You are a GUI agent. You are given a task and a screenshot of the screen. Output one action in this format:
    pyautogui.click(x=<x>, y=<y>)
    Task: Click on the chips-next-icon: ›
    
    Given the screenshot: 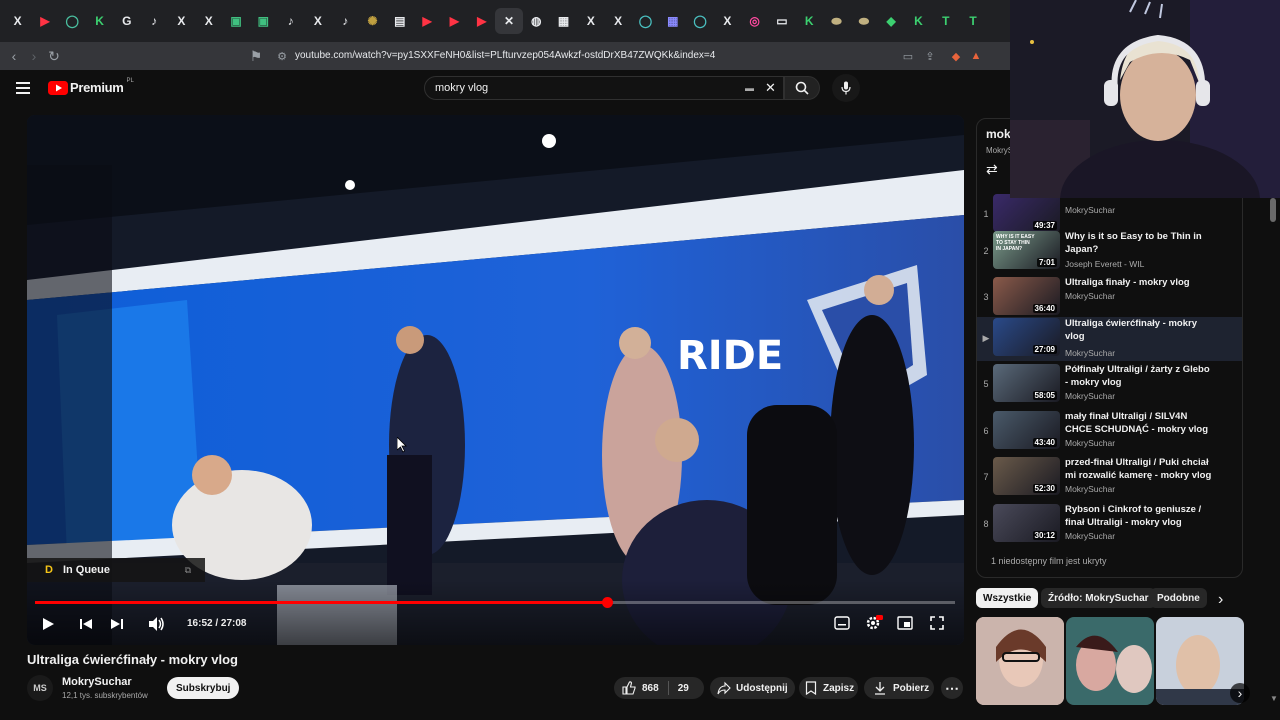 What is the action you would take?
    pyautogui.click(x=1220, y=600)
    